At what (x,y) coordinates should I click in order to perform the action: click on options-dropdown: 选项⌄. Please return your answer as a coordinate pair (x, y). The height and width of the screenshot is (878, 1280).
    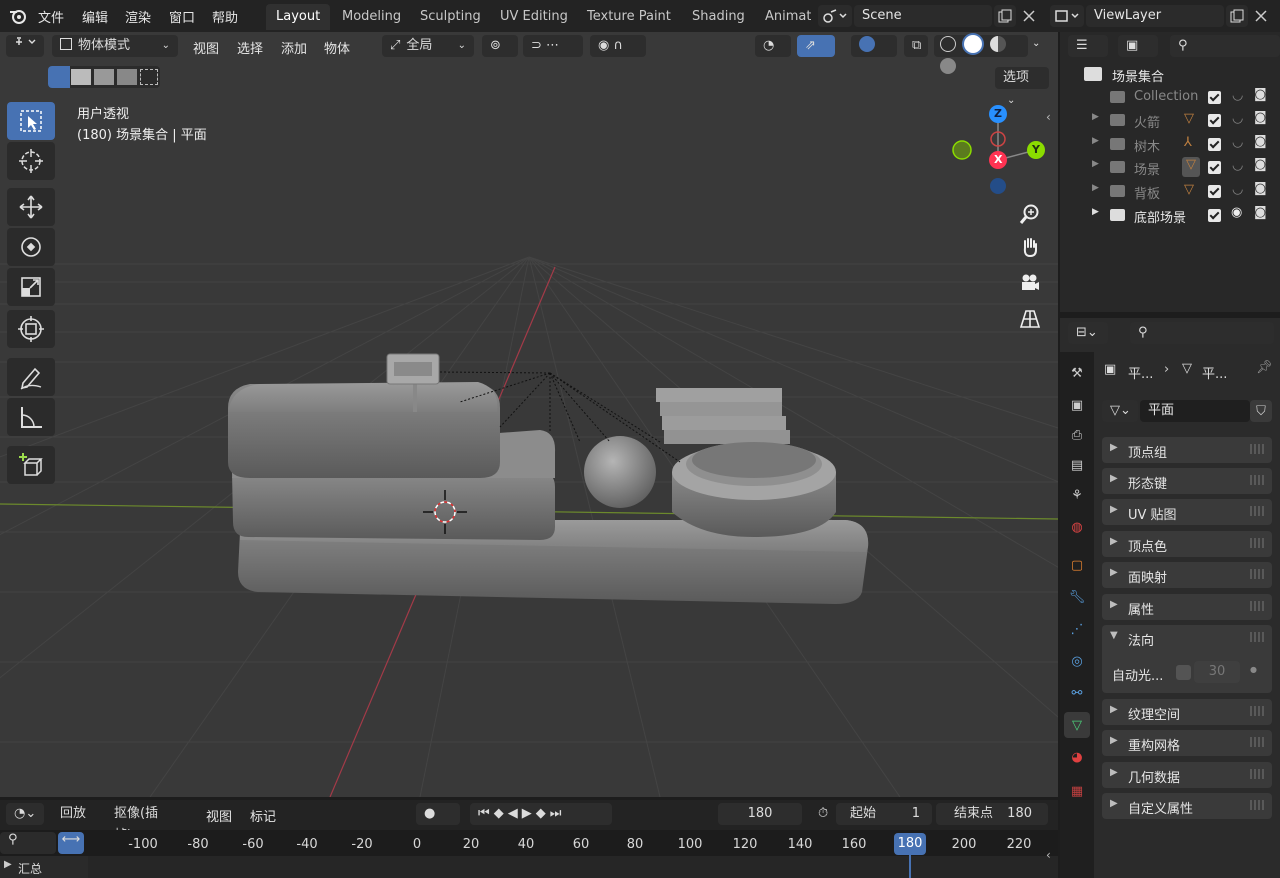
    Looking at the image, I should click on (1022, 86).